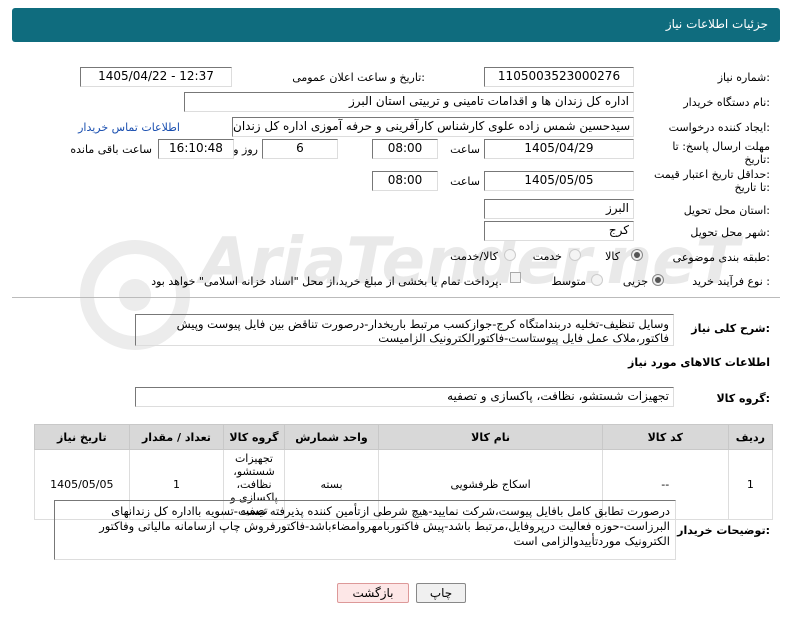 The height and width of the screenshot is (619, 788). What do you see at coordinates (575, 255) in the screenshot?
I see `category-radio-service` at bounding box center [575, 255].